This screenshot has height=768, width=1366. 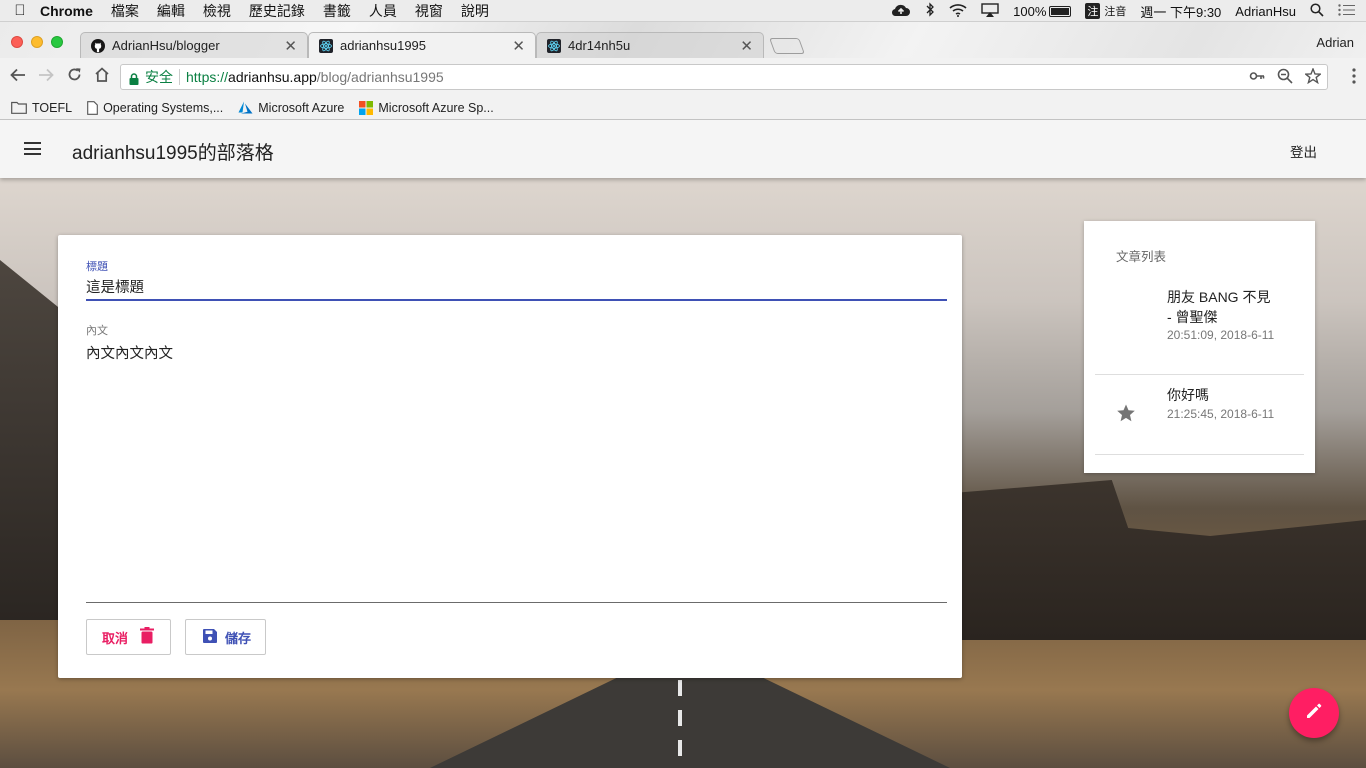 What do you see at coordinates (1180, 11) in the screenshot?
I see `menubar-clock: 週一 下午9:30` at bounding box center [1180, 11].